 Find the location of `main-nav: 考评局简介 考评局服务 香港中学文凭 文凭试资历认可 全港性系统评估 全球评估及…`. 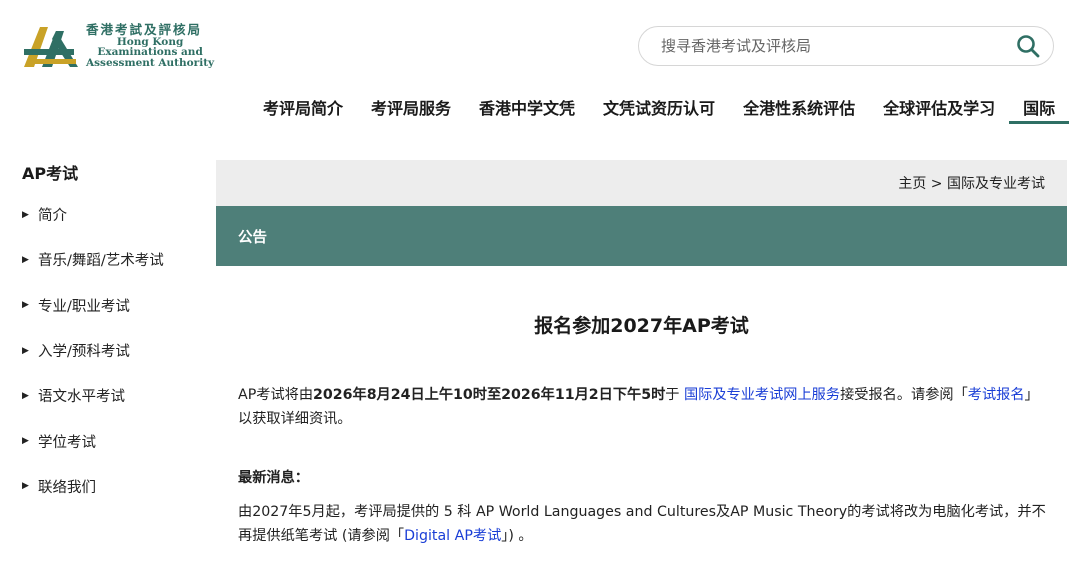

main-nav: 考评局简介 考评局服务 香港中学文凭 文凭试资历认可 全港性系统评估 全球评估及… is located at coordinates (659, 104).